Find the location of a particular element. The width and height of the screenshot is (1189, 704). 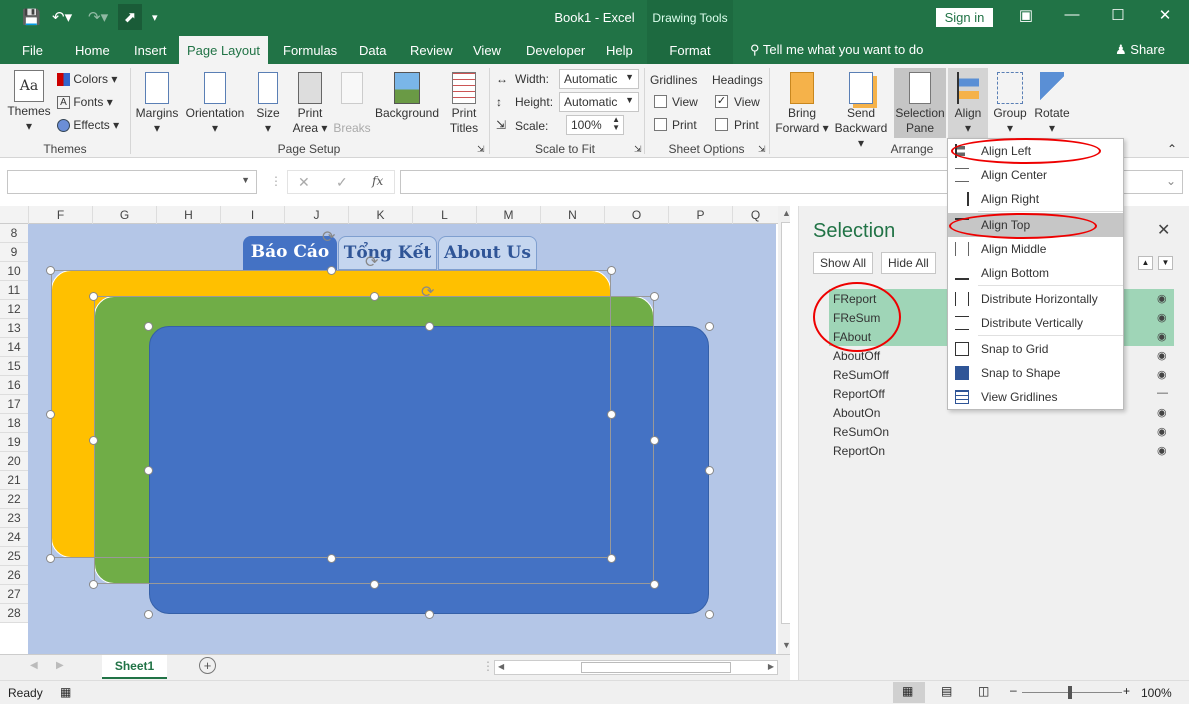

list-item: ReSumOff is located at coordinates (861, 375).